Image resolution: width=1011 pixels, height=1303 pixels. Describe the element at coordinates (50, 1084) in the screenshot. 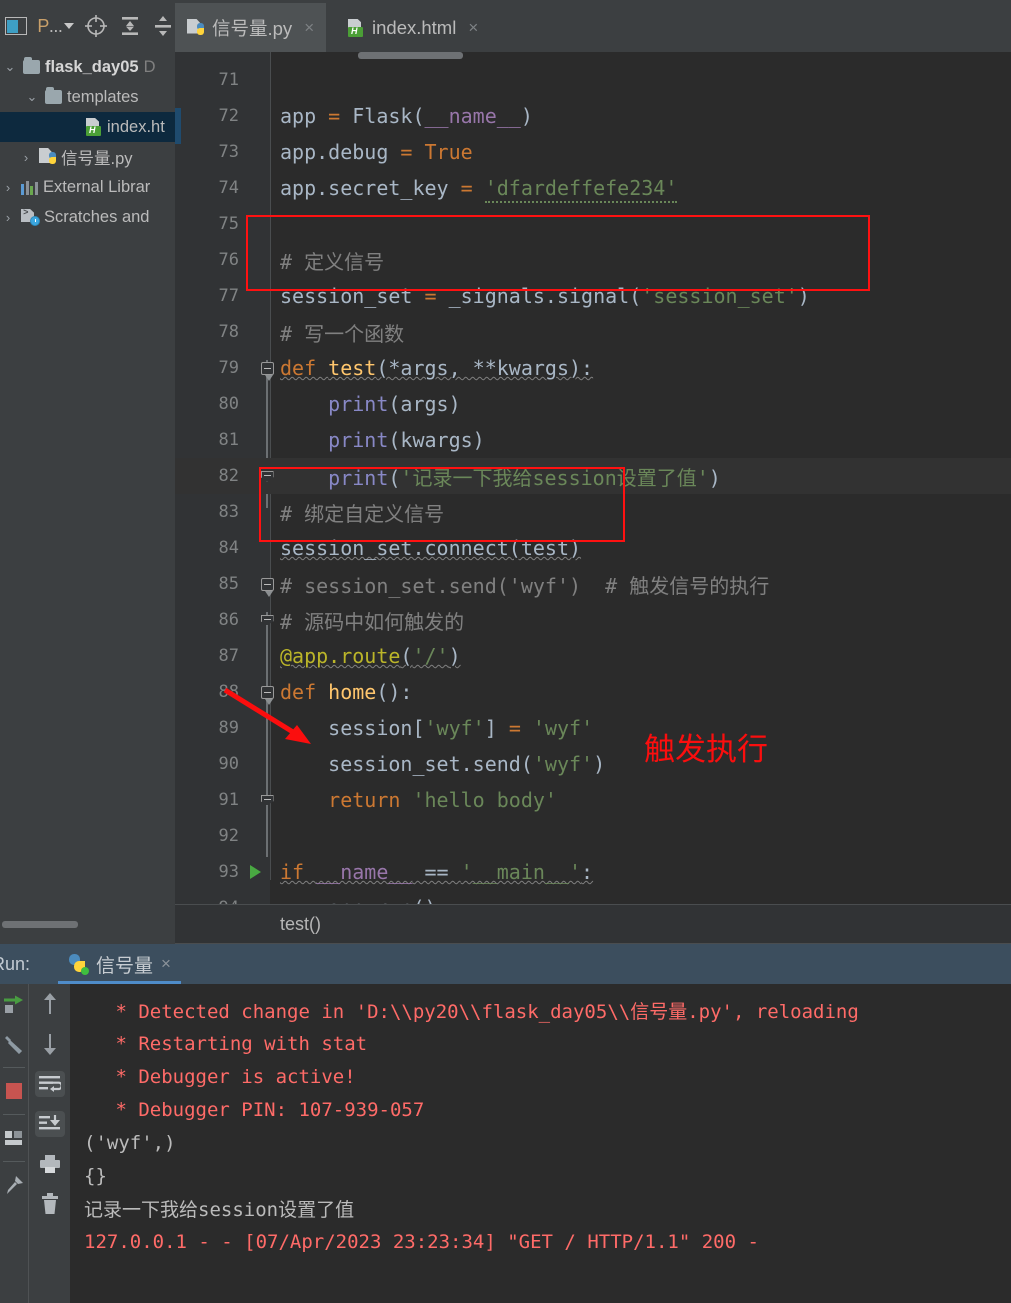

I see `soft-wrap-icon` at that location.